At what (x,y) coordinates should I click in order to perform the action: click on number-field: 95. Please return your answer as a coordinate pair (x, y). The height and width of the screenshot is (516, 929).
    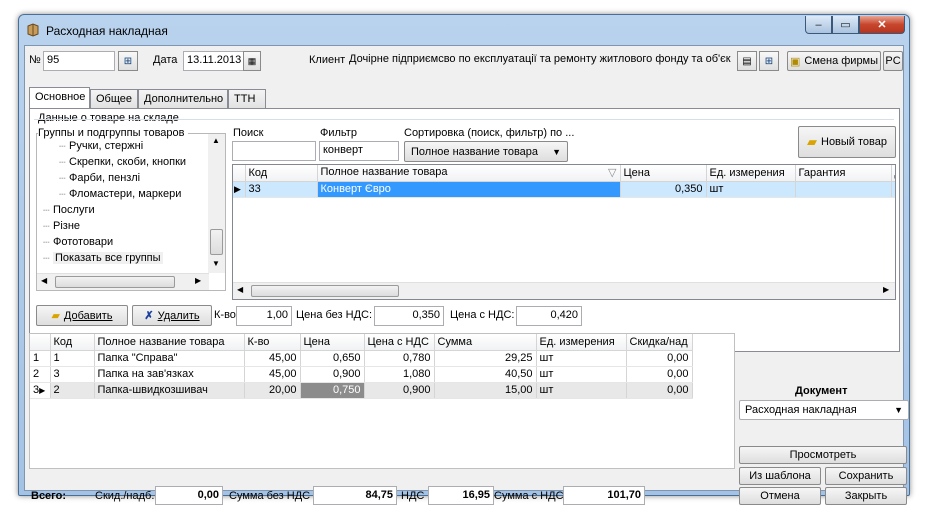
    Looking at the image, I should click on (79, 61).